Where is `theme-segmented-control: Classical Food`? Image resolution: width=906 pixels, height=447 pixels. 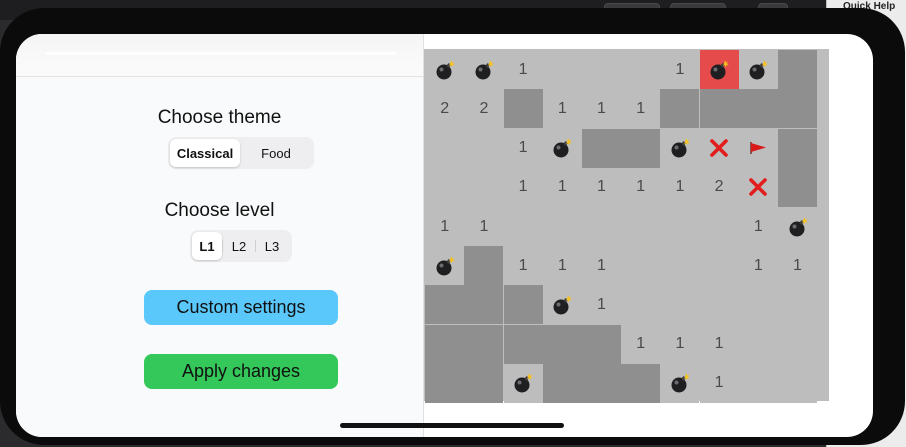
theme-segmented-control: Classical Food is located at coordinates (241, 153).